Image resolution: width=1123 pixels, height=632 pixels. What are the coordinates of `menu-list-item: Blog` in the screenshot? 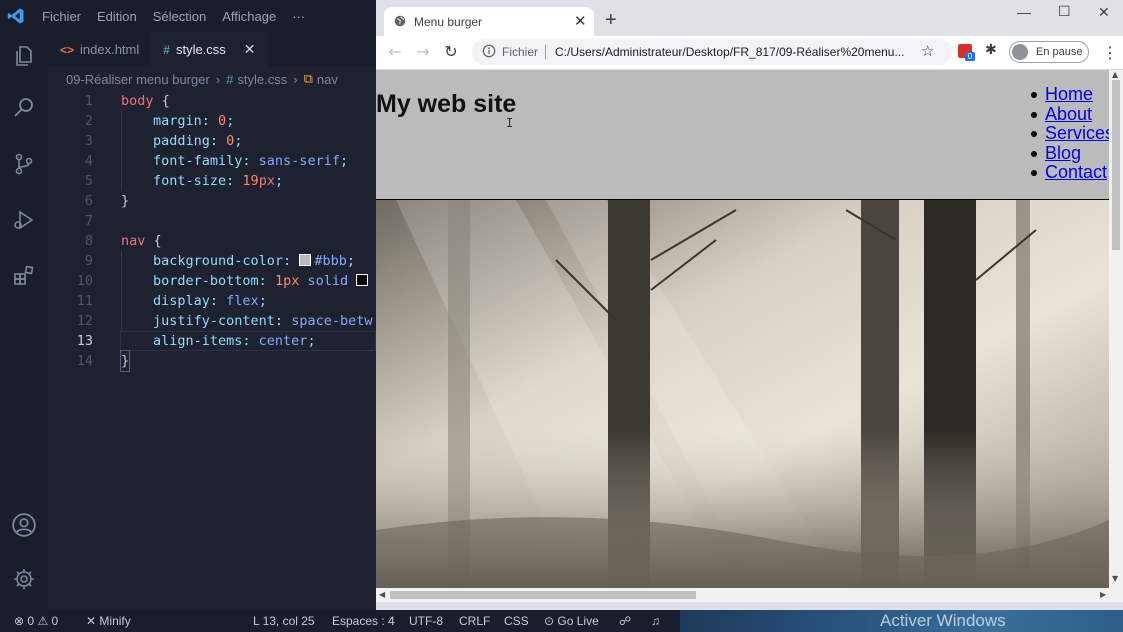 It's located at (1069, 153).